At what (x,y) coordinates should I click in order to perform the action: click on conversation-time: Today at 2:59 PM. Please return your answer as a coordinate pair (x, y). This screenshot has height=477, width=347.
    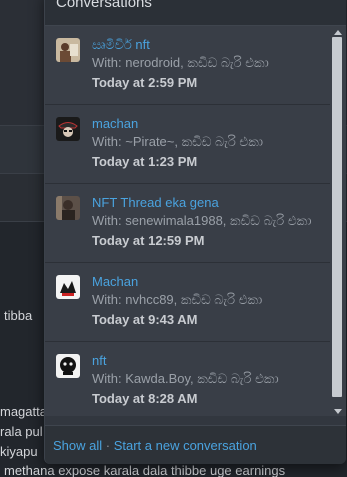
    Looking at the image, I should click on (145, 82).